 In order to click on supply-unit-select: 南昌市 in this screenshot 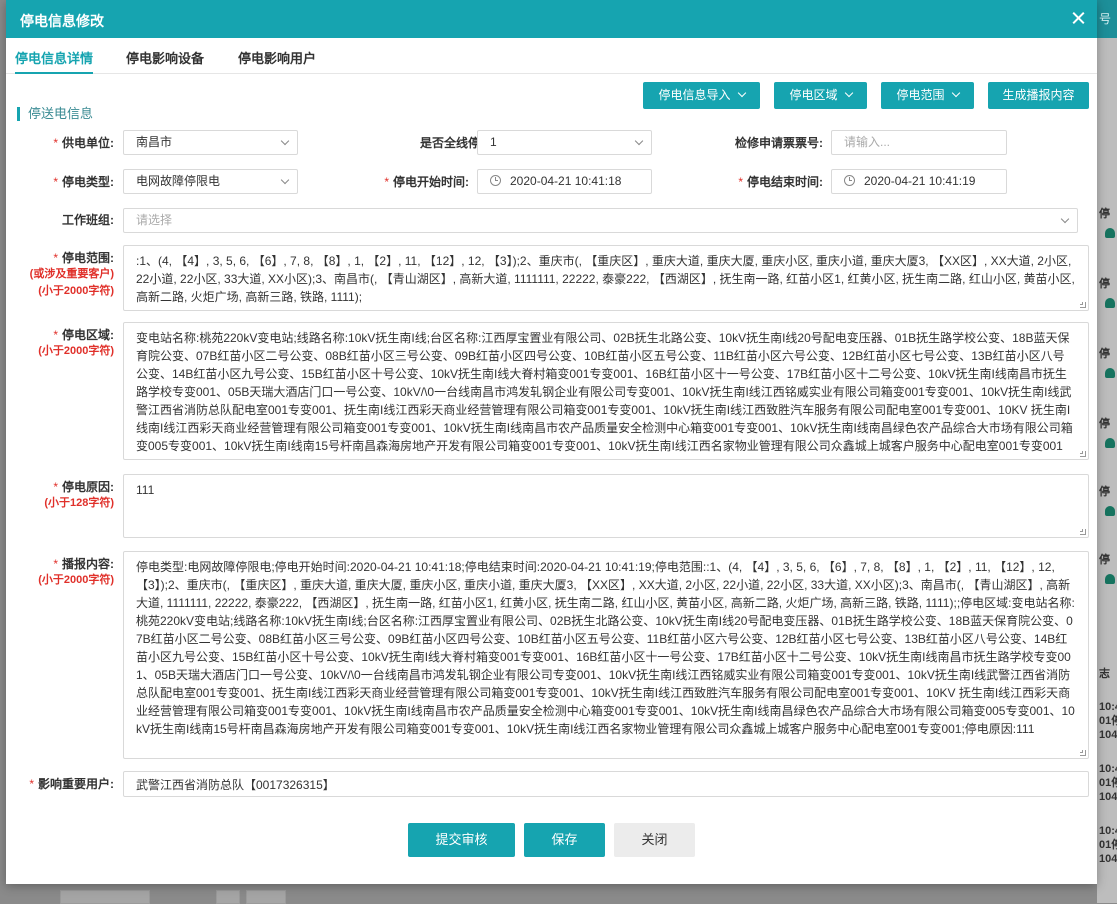, I will do `click(210, 142)`.